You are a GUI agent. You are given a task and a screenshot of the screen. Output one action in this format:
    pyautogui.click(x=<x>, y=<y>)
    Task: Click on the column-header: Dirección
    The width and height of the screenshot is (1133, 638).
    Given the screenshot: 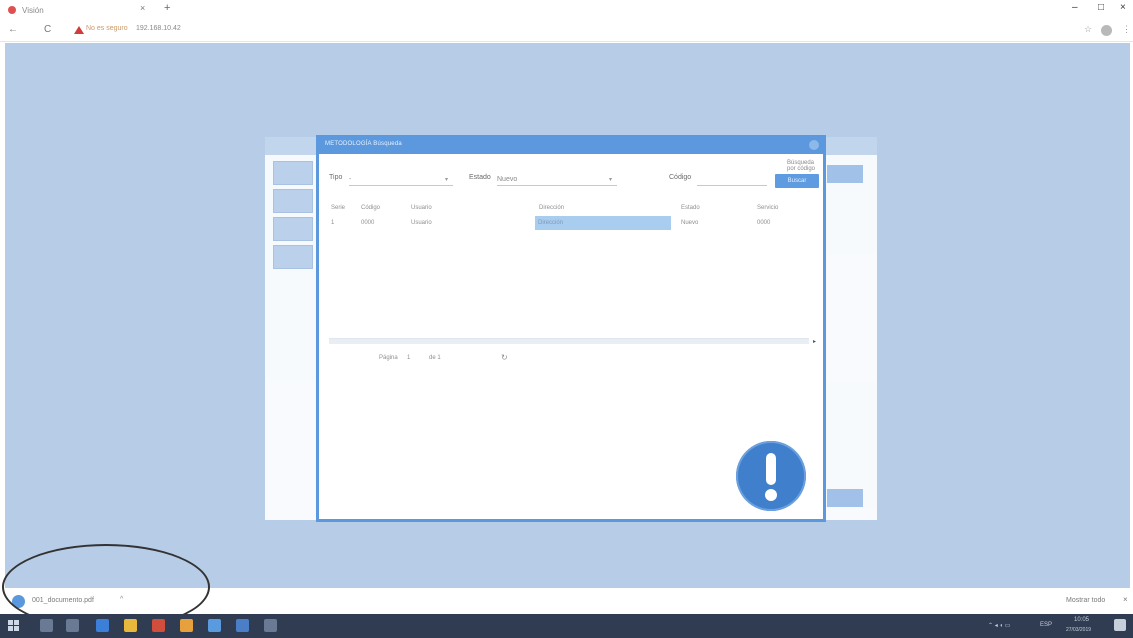 What is the action you would take?
    pyautogui.click(x=551, y=208)
    